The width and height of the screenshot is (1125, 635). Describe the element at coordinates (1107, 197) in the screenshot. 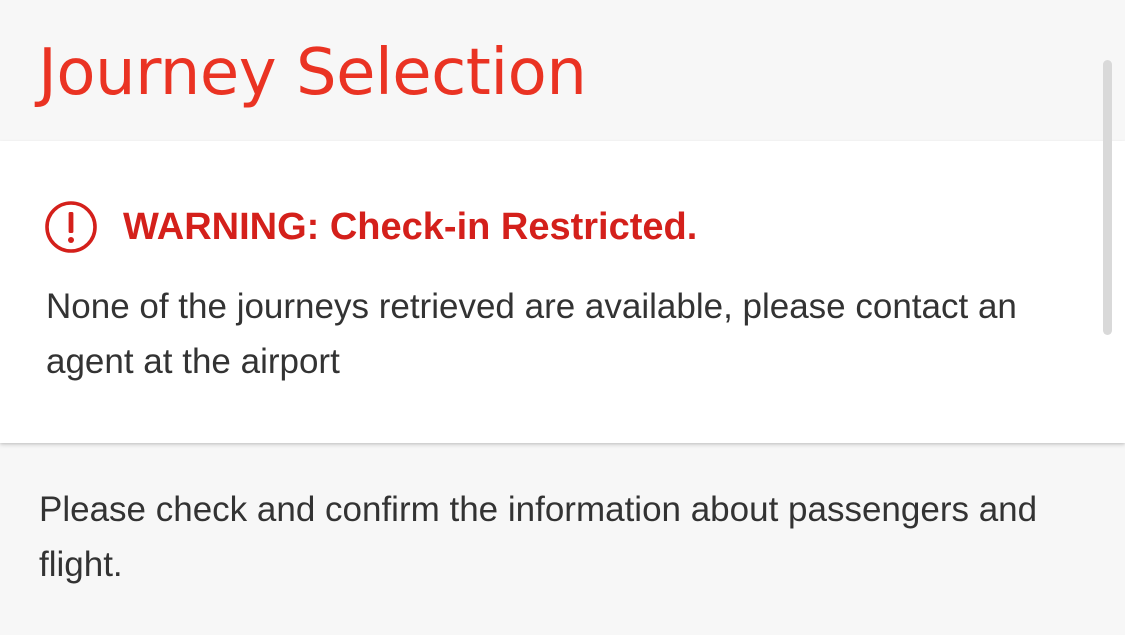

I see `scrollbar-thumb` at that location.